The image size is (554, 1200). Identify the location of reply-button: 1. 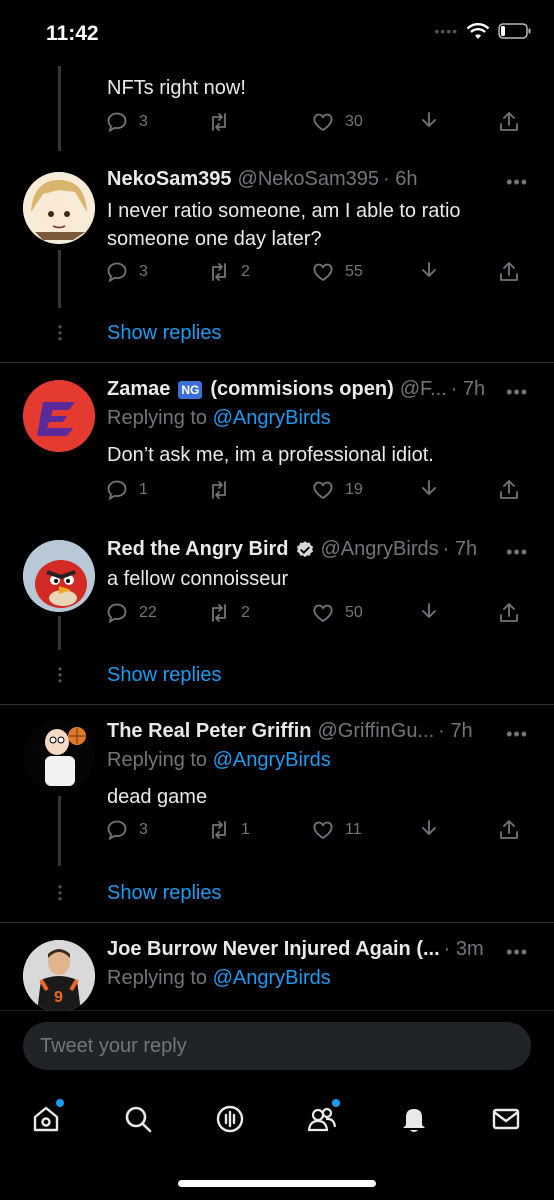
(126, 490).